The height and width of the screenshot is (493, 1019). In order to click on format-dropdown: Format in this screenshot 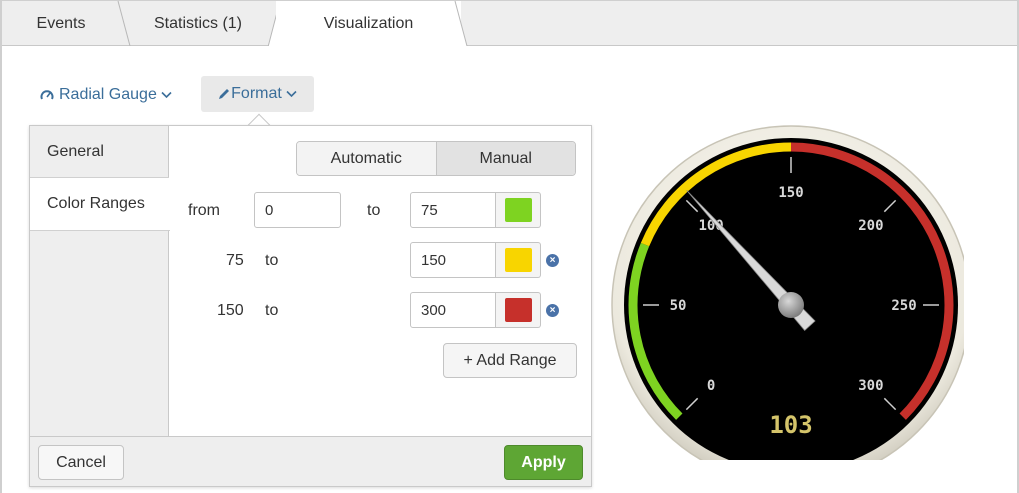, I will do `click(257, 94)`.